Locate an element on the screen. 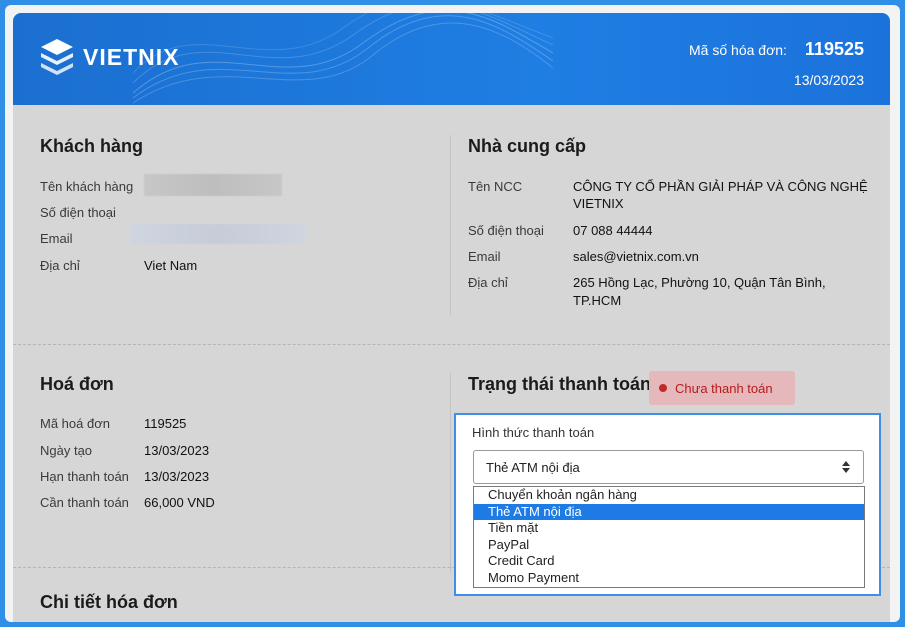 The image size is (905, 627). invoice-header: VIETNIX Mã số hóa đơn: 119525 13/03/2023 is located at coordinates (451, 59).